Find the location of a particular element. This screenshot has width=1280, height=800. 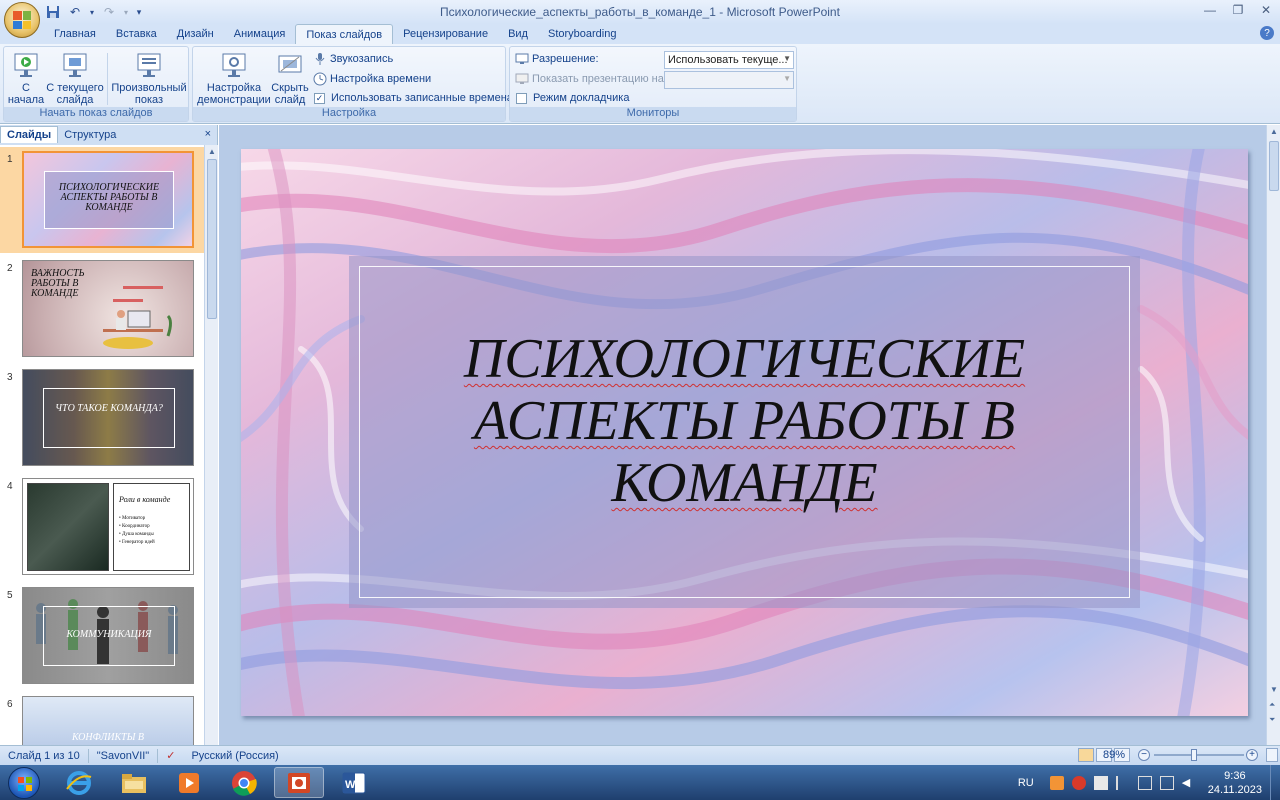

clock-date: 24.11.2023 is located at coordinates (1234, 789).